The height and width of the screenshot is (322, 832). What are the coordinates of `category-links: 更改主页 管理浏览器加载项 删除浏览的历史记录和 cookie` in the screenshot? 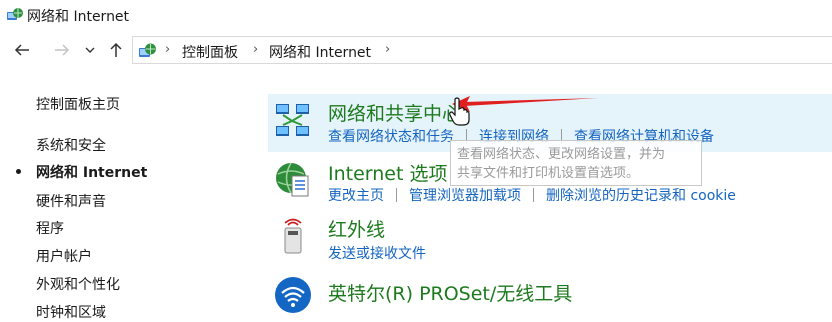 It's located at (532, 195).